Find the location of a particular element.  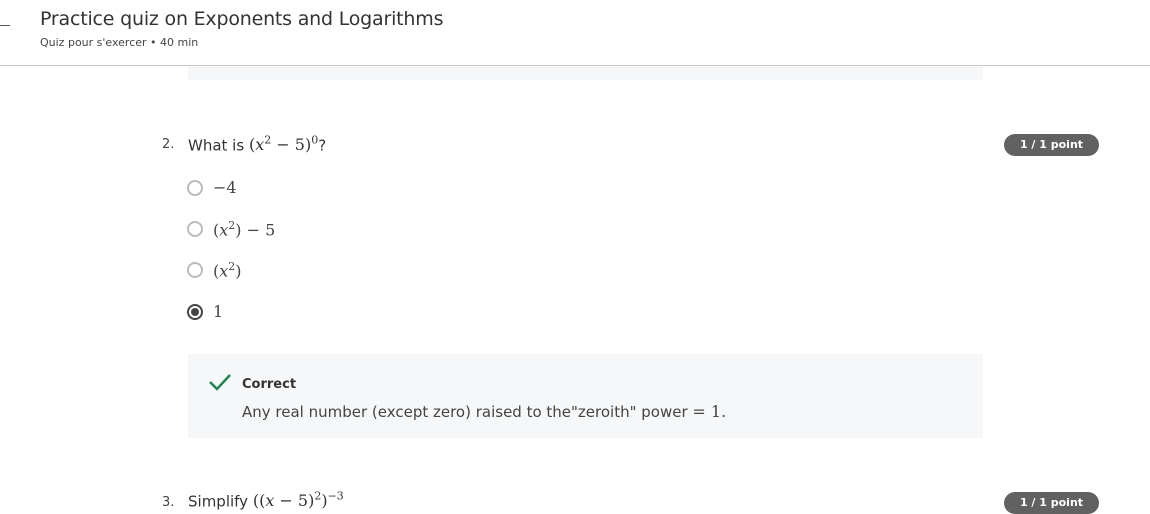

points-badge: 1 / 1 point is located at coordinates (1051, 145).